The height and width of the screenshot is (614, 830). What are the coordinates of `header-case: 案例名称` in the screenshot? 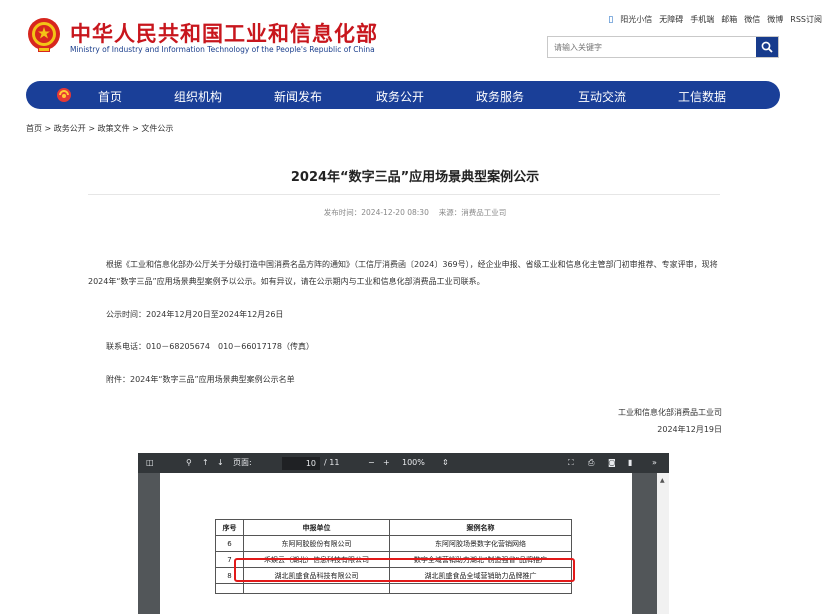 It's located at (480, 527).